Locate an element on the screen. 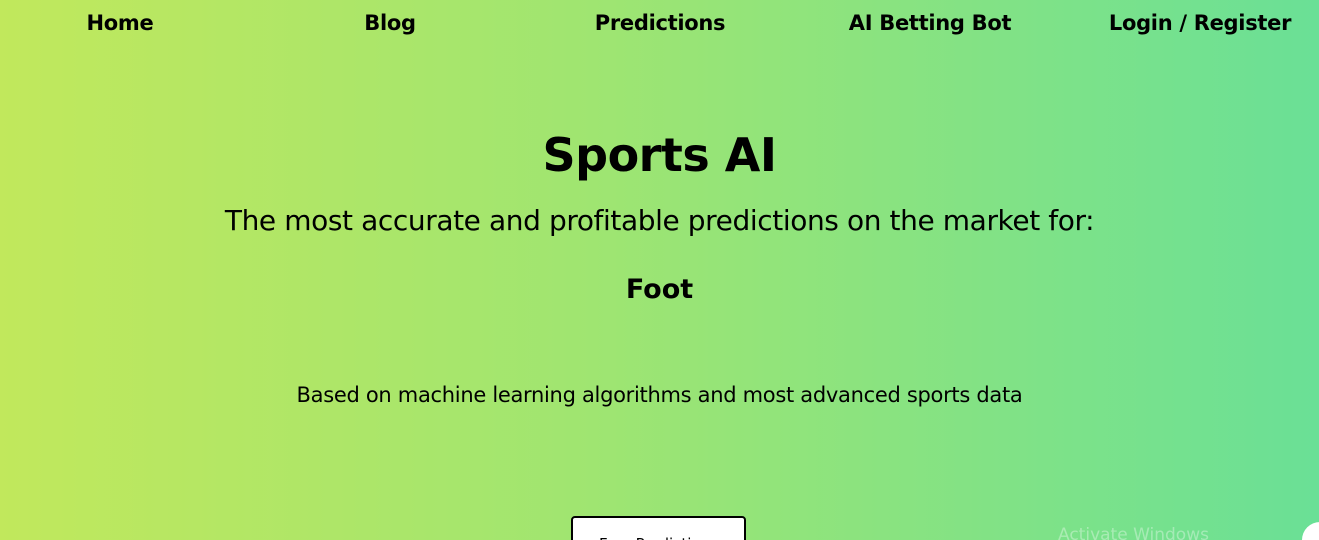 The height and width of the screenshot is (540, 1319). hero-sport-label: Foot is located at coordinates (659, 289).